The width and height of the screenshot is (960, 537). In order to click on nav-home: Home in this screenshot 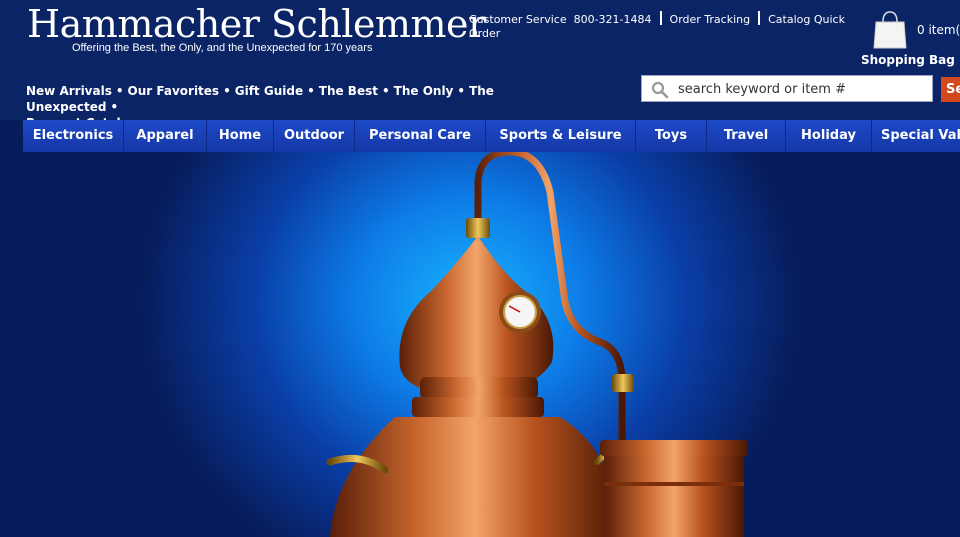, I will do `click(240, 136)`.